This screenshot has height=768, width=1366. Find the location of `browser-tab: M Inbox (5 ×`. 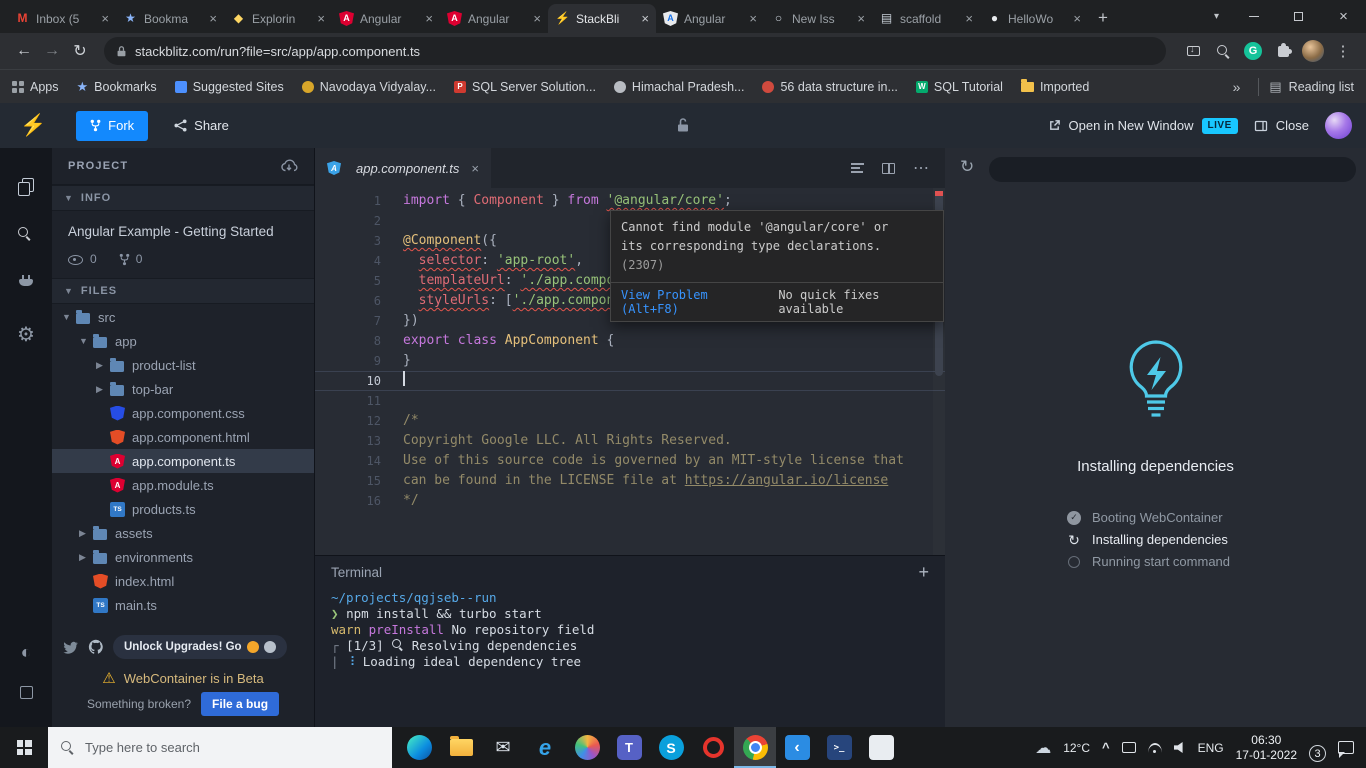

browser-tab: M Inbox (5 × is located at coordinates (62, 18).